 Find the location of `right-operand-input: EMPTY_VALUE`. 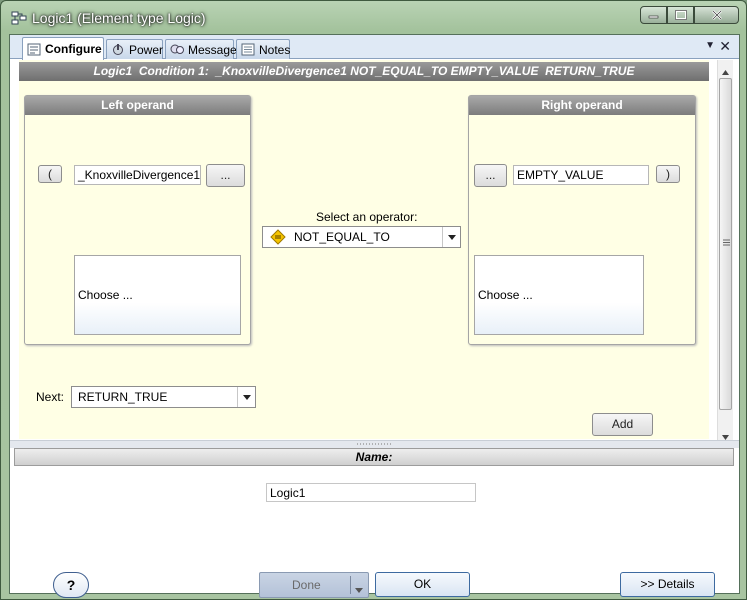

right-operand-input: EMPTY_VALUE is located at coordinates (581, 175).